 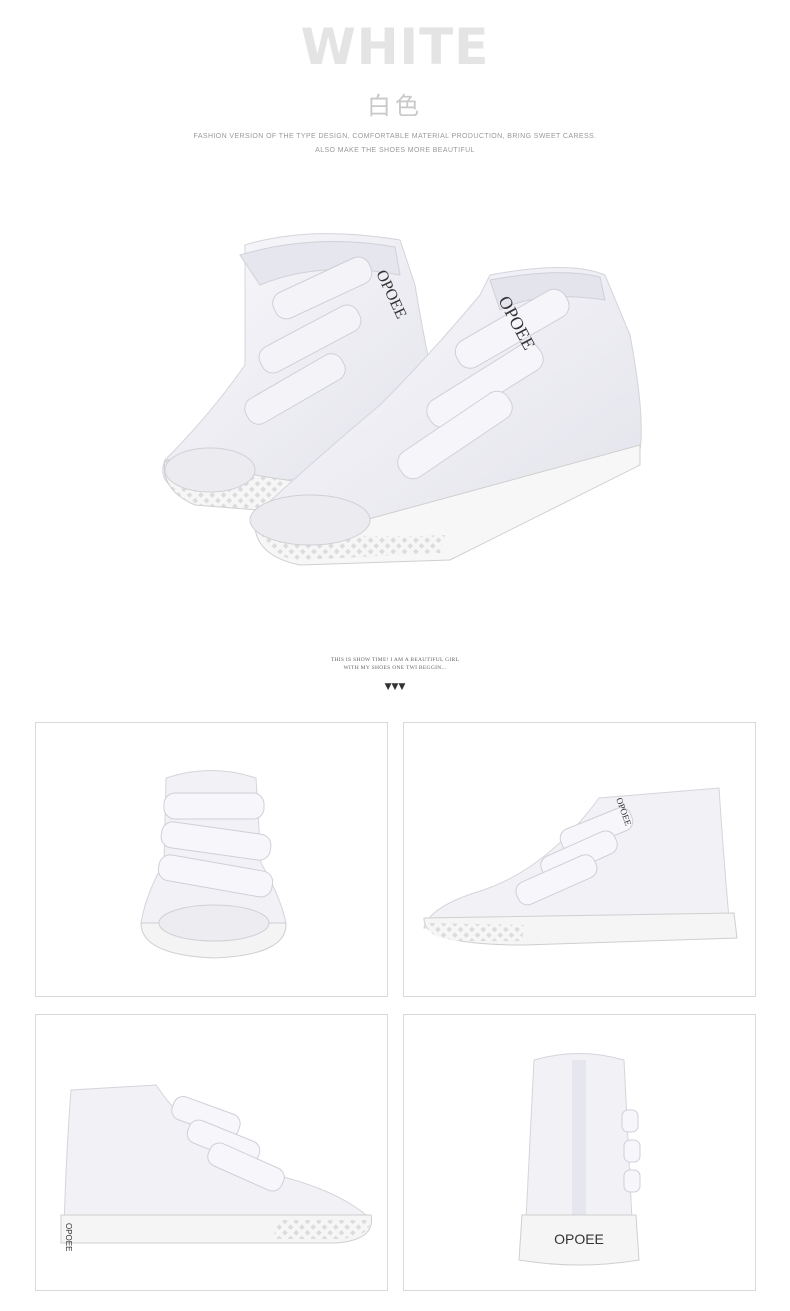 What do you see at coordinates (395, 47) in the screenshot?
I see `color-title: WHITE` at bounding box center [395, 47].